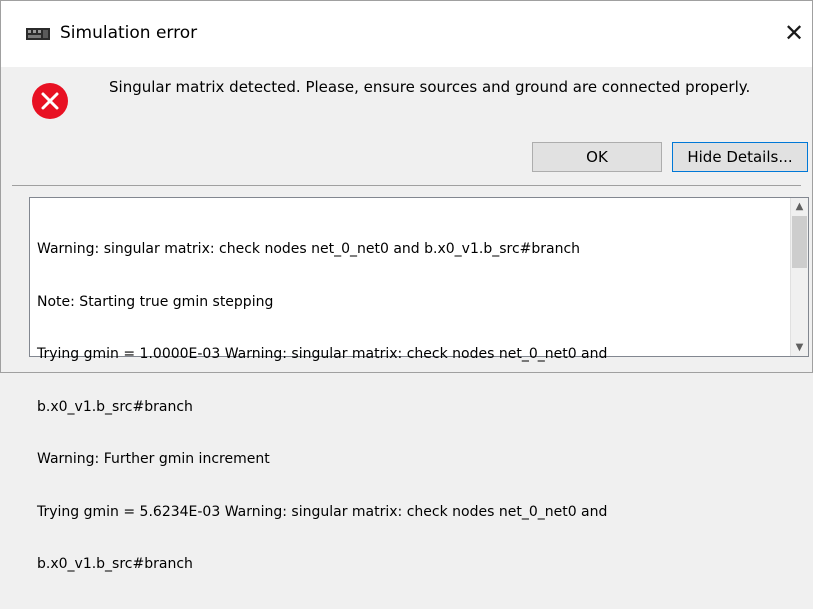 The width and height of the screenshot is (813, 609). I want to click on title-bar: Simulation error ✕, so click(406, 34).